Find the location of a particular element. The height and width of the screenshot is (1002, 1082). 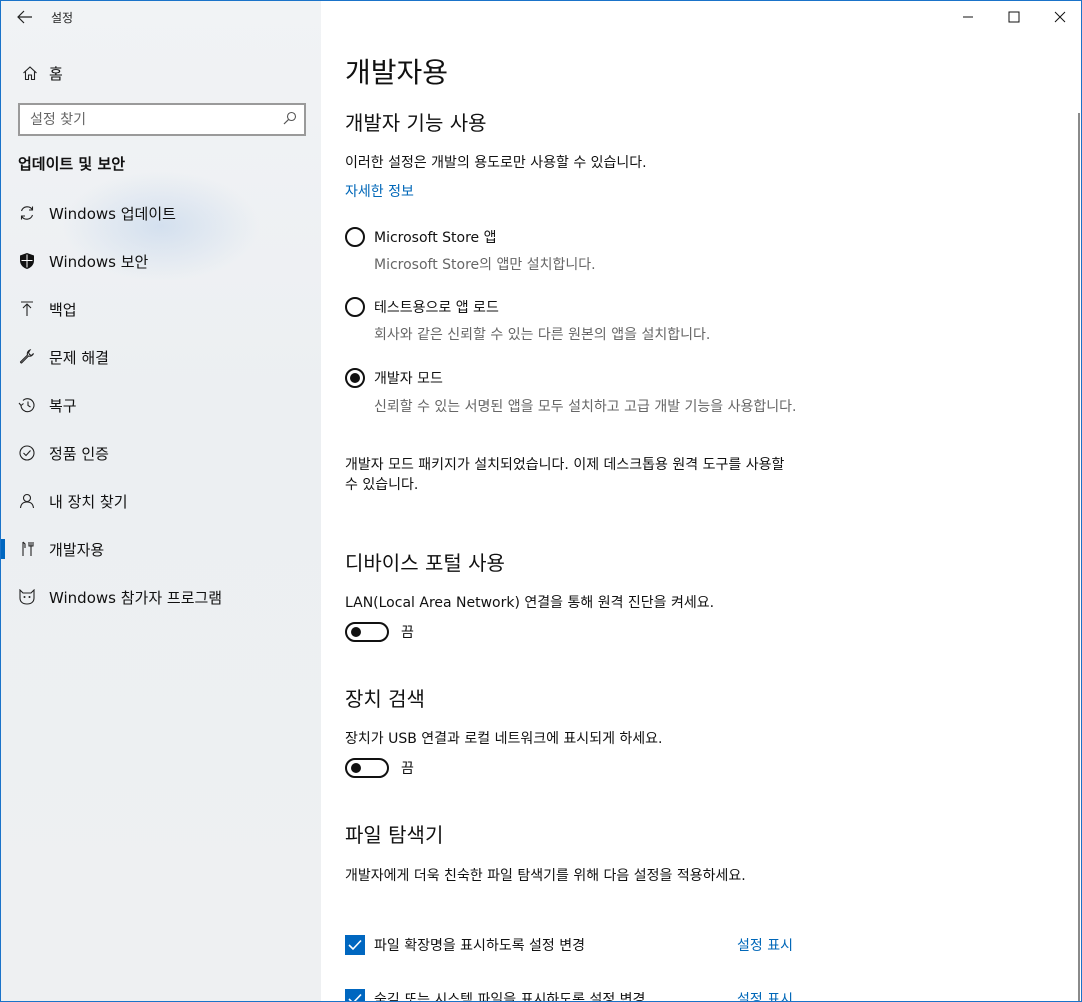

sidebar-item-activation: 정품 인증 is located at coordinates (161, 453).